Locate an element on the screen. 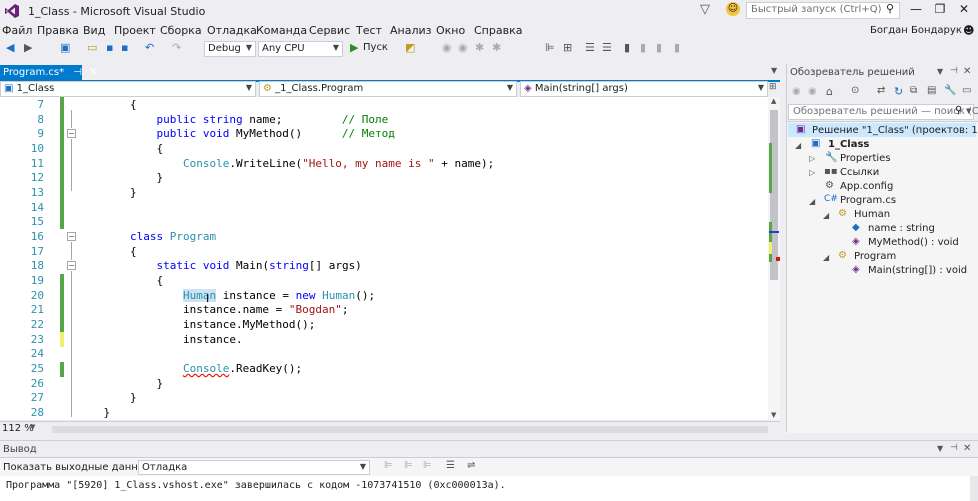 The width and height of the screenshot is (978, 501). tree-item-method-mymethod: MyMethod() : void is located at coordinates (913, 242).